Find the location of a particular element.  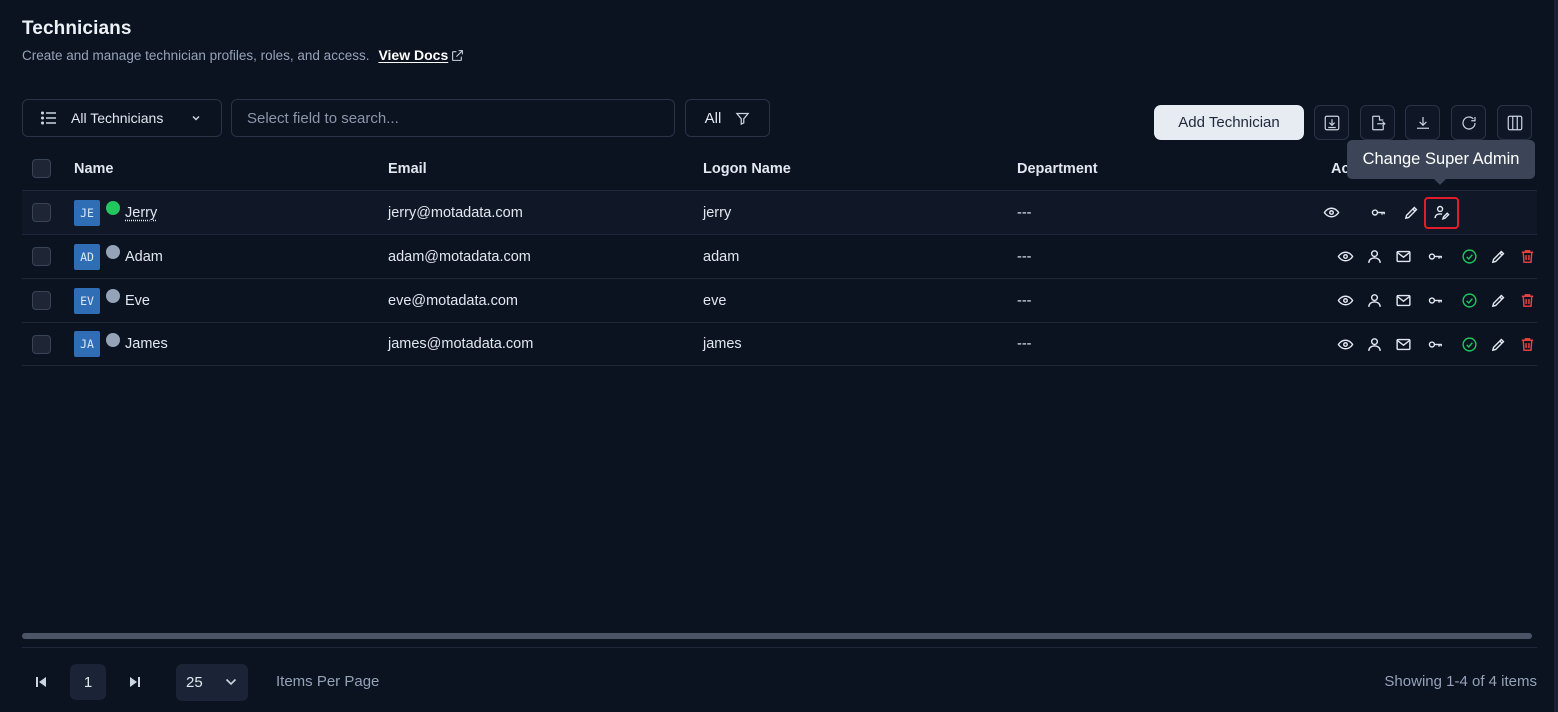

columns-button is located at coordinates (1514, 122).